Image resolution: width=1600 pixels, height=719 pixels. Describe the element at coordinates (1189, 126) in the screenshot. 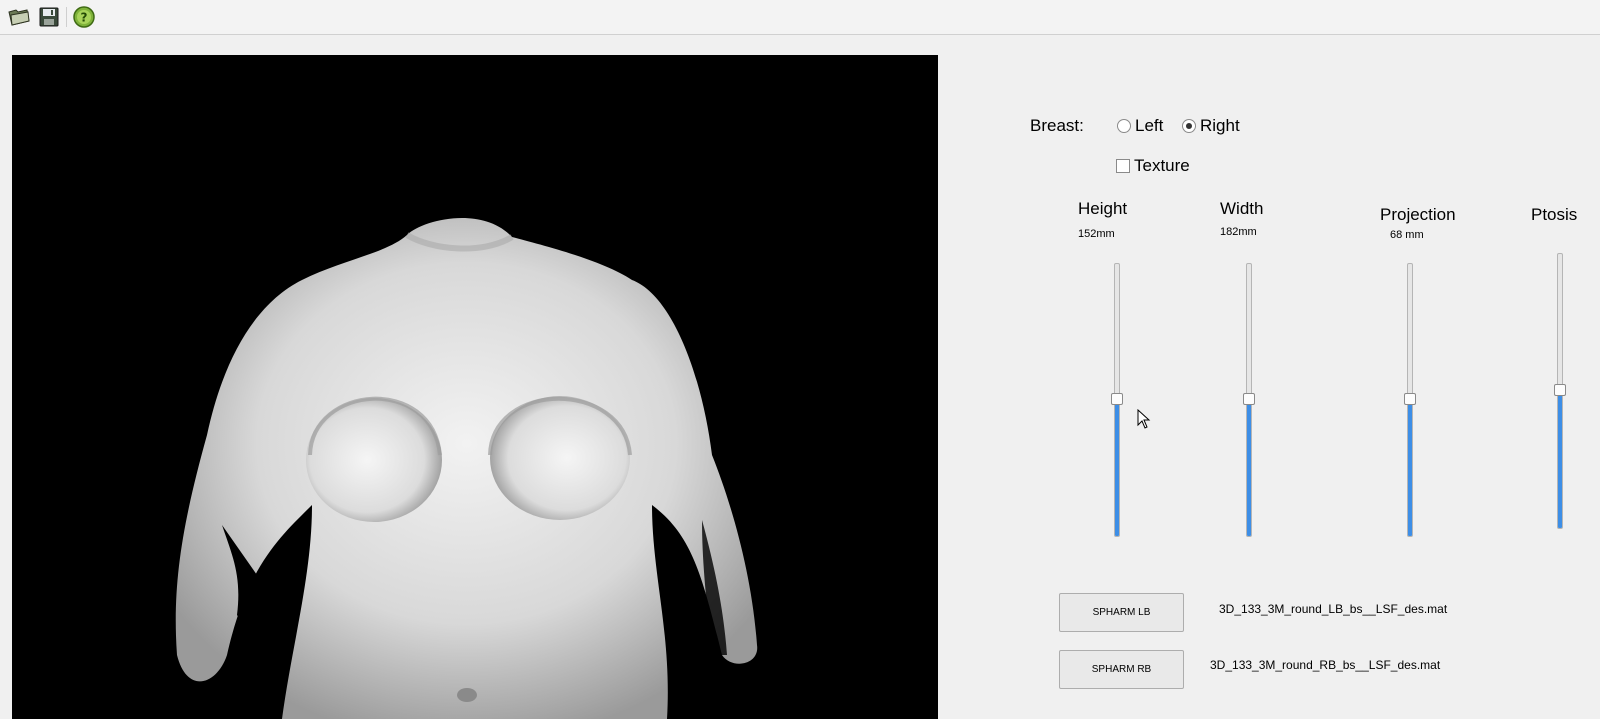

I see `radio-right` at that location.